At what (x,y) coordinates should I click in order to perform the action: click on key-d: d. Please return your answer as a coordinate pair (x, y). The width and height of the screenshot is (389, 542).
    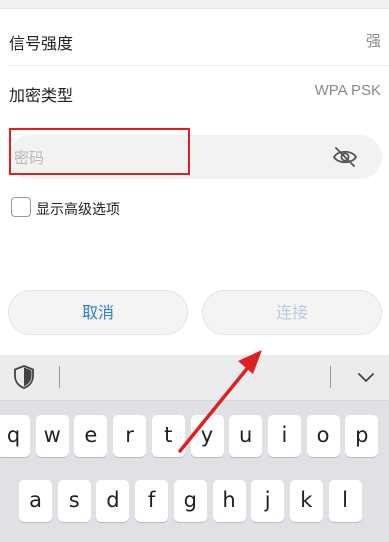
    Looking at the image, I should click on (113, 501).